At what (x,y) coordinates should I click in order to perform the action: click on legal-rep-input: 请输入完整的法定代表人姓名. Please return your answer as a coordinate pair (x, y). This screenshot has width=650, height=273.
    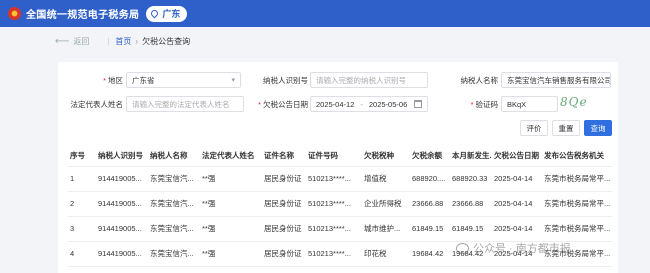
    Looking at the image, I should click on (185, 104).